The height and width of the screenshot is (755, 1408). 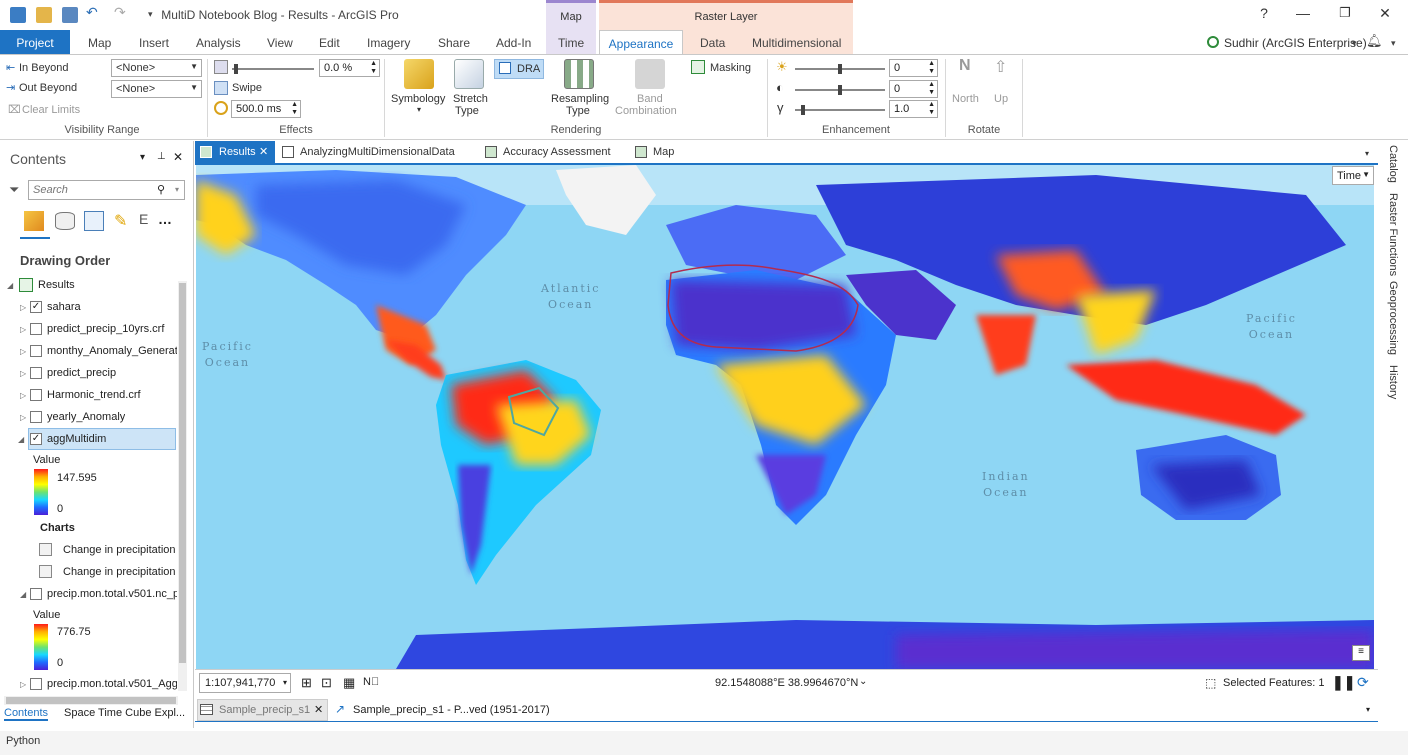 What do you see at coordinates (1001, 99) in the screenshot?
I see `up-button: Up` at bounding box center [1001, 99].